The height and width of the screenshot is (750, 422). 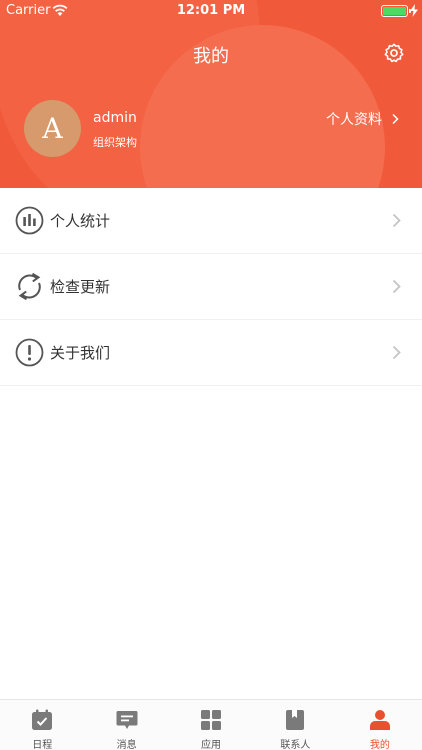 What do you see at coordinates (414, 10) in the screenshot?
I see `charging-icon` at bounding box center [414, 10].